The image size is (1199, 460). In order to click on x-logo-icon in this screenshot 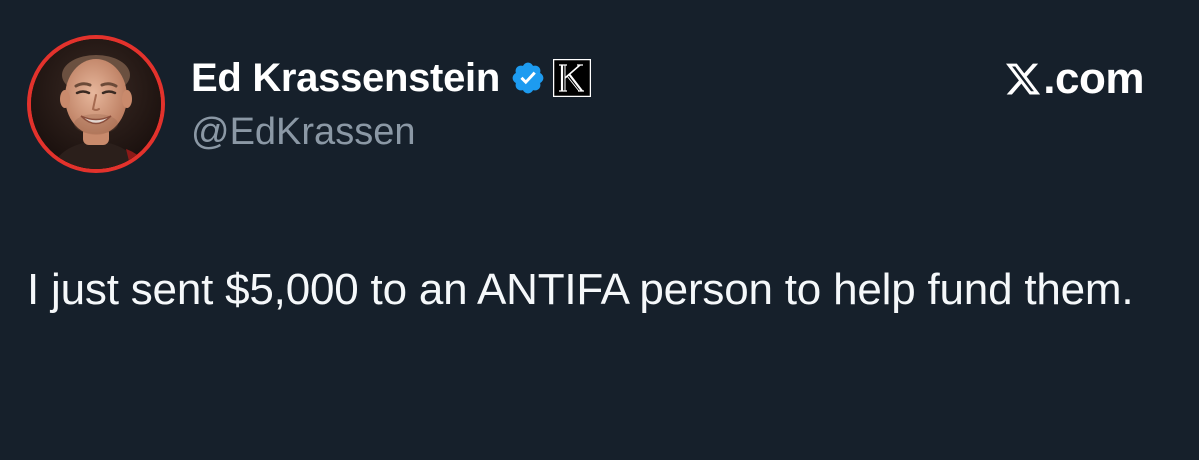, I will do `click(1023, 79)`.